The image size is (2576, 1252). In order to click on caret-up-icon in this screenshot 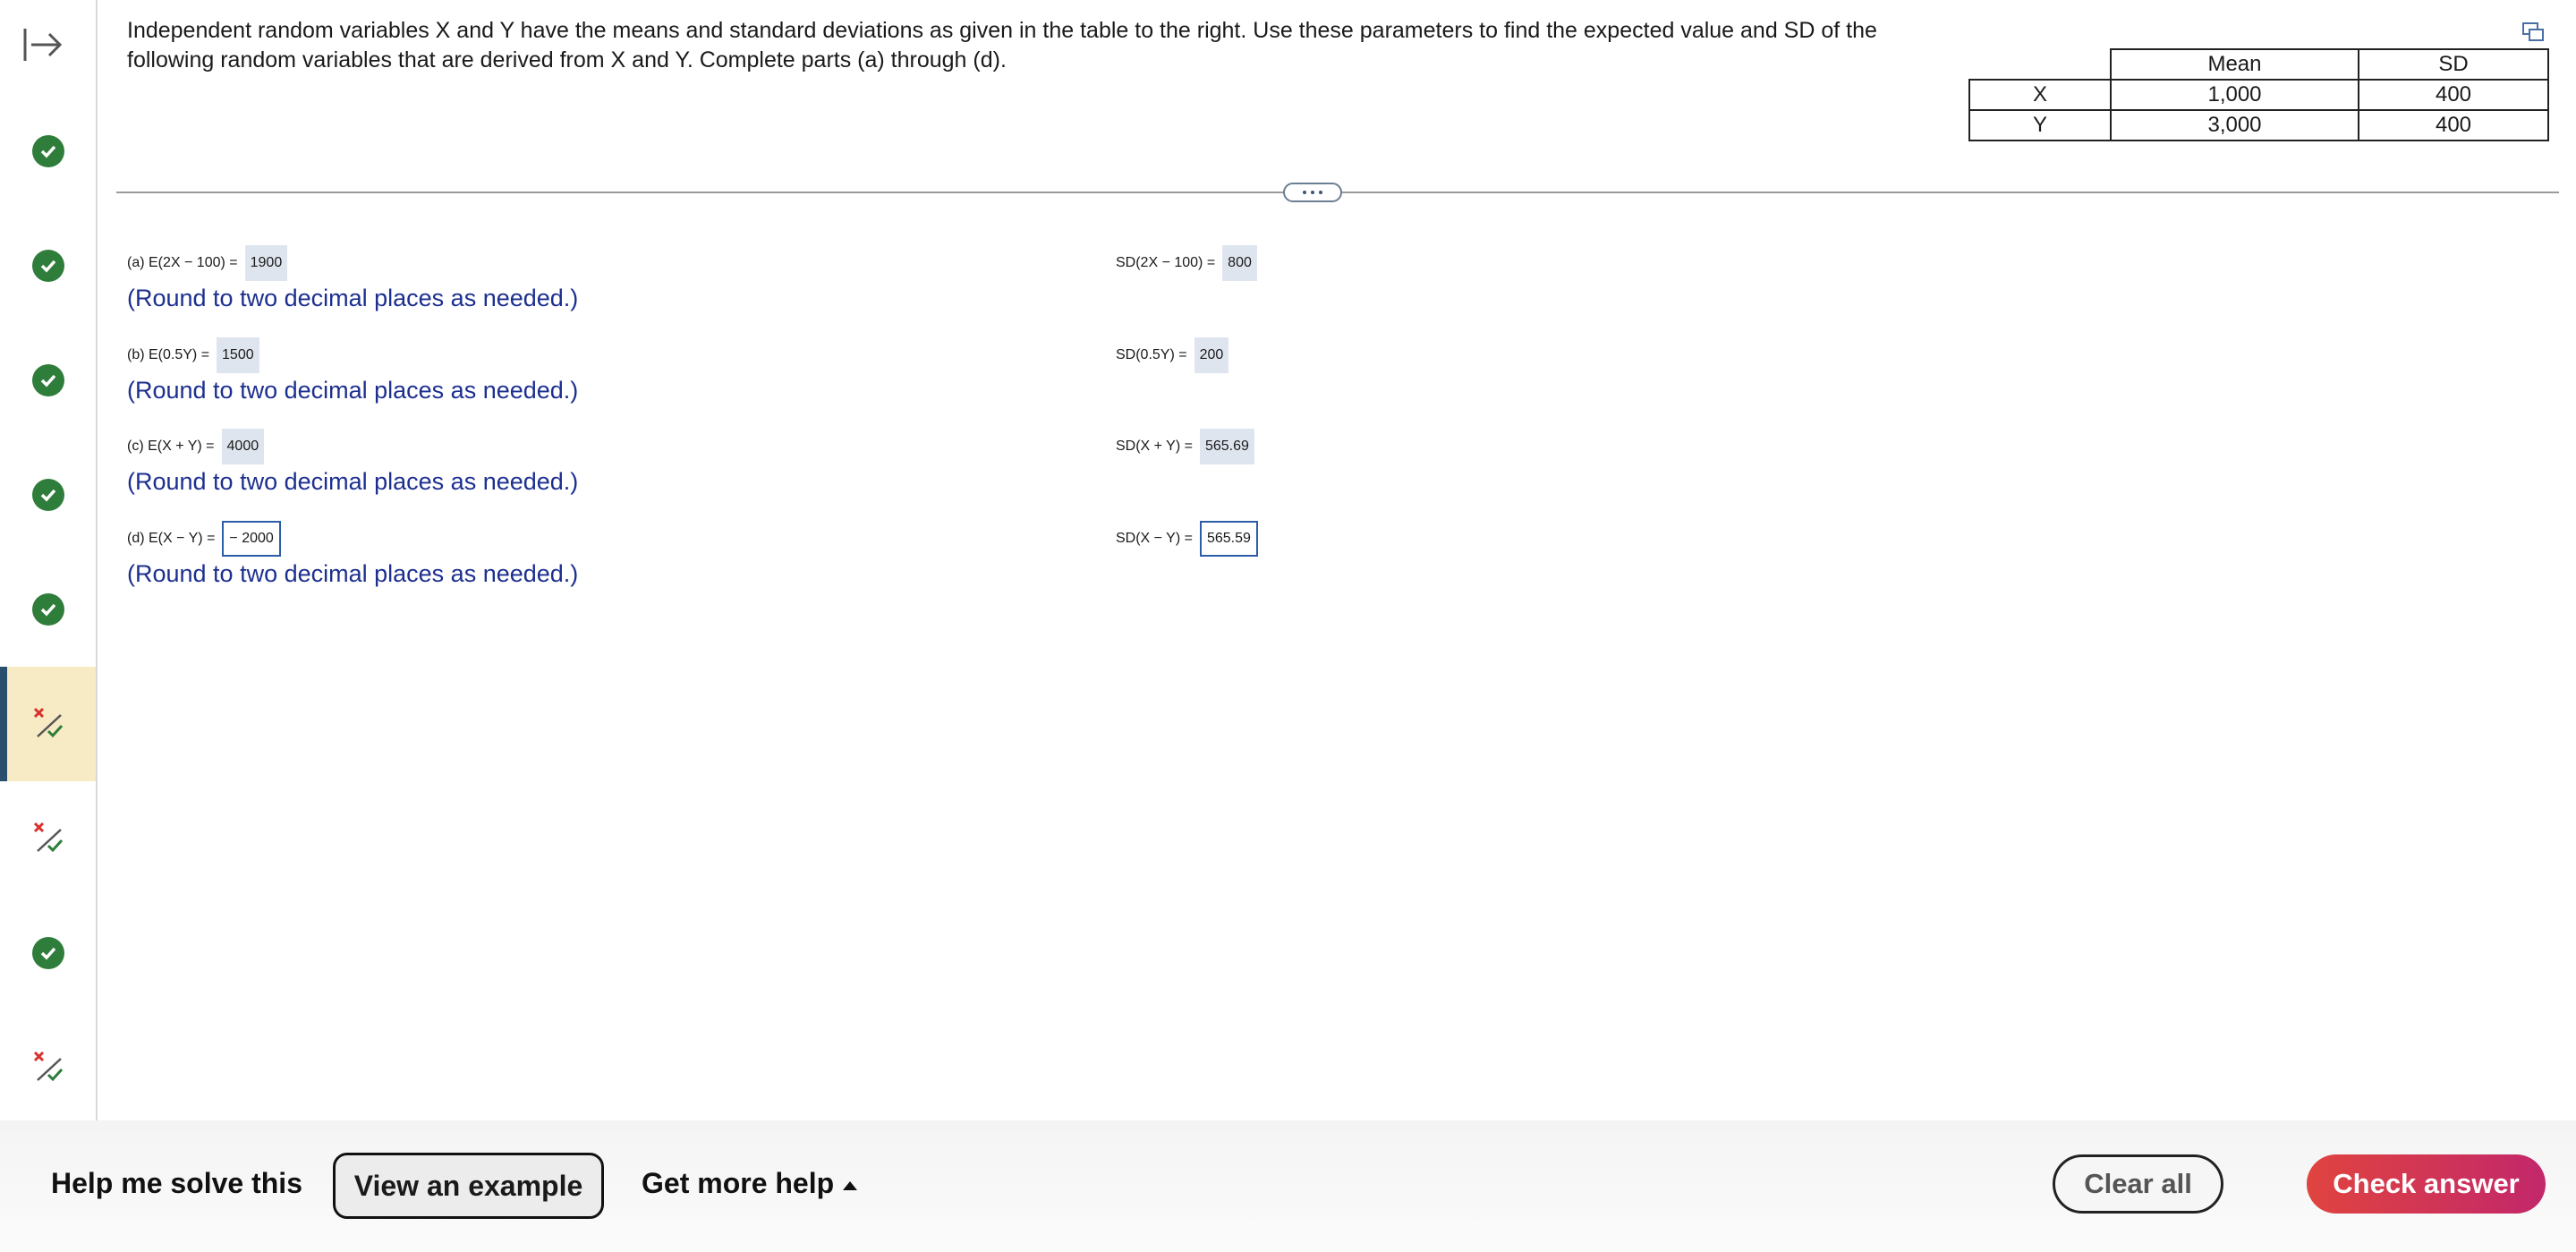, I will do `click(850, 1185)`.